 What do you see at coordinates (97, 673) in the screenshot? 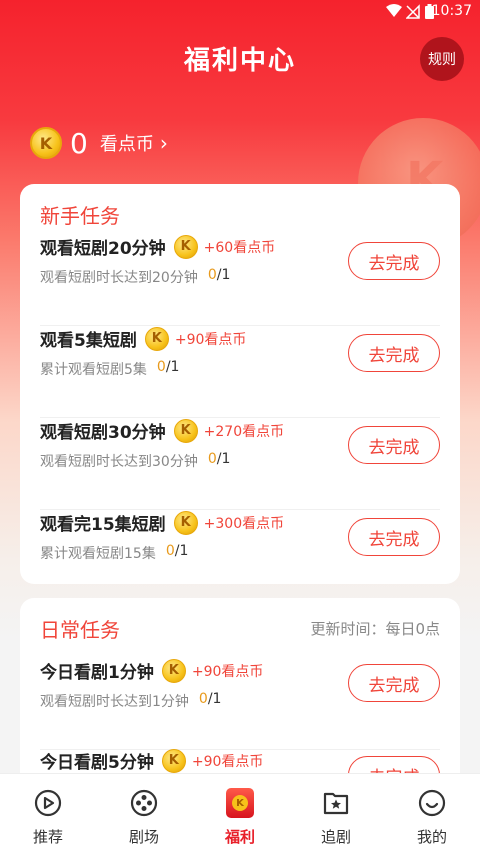
I see `task-name: 今日看剧1分钟` at bounding box center [97, 673].